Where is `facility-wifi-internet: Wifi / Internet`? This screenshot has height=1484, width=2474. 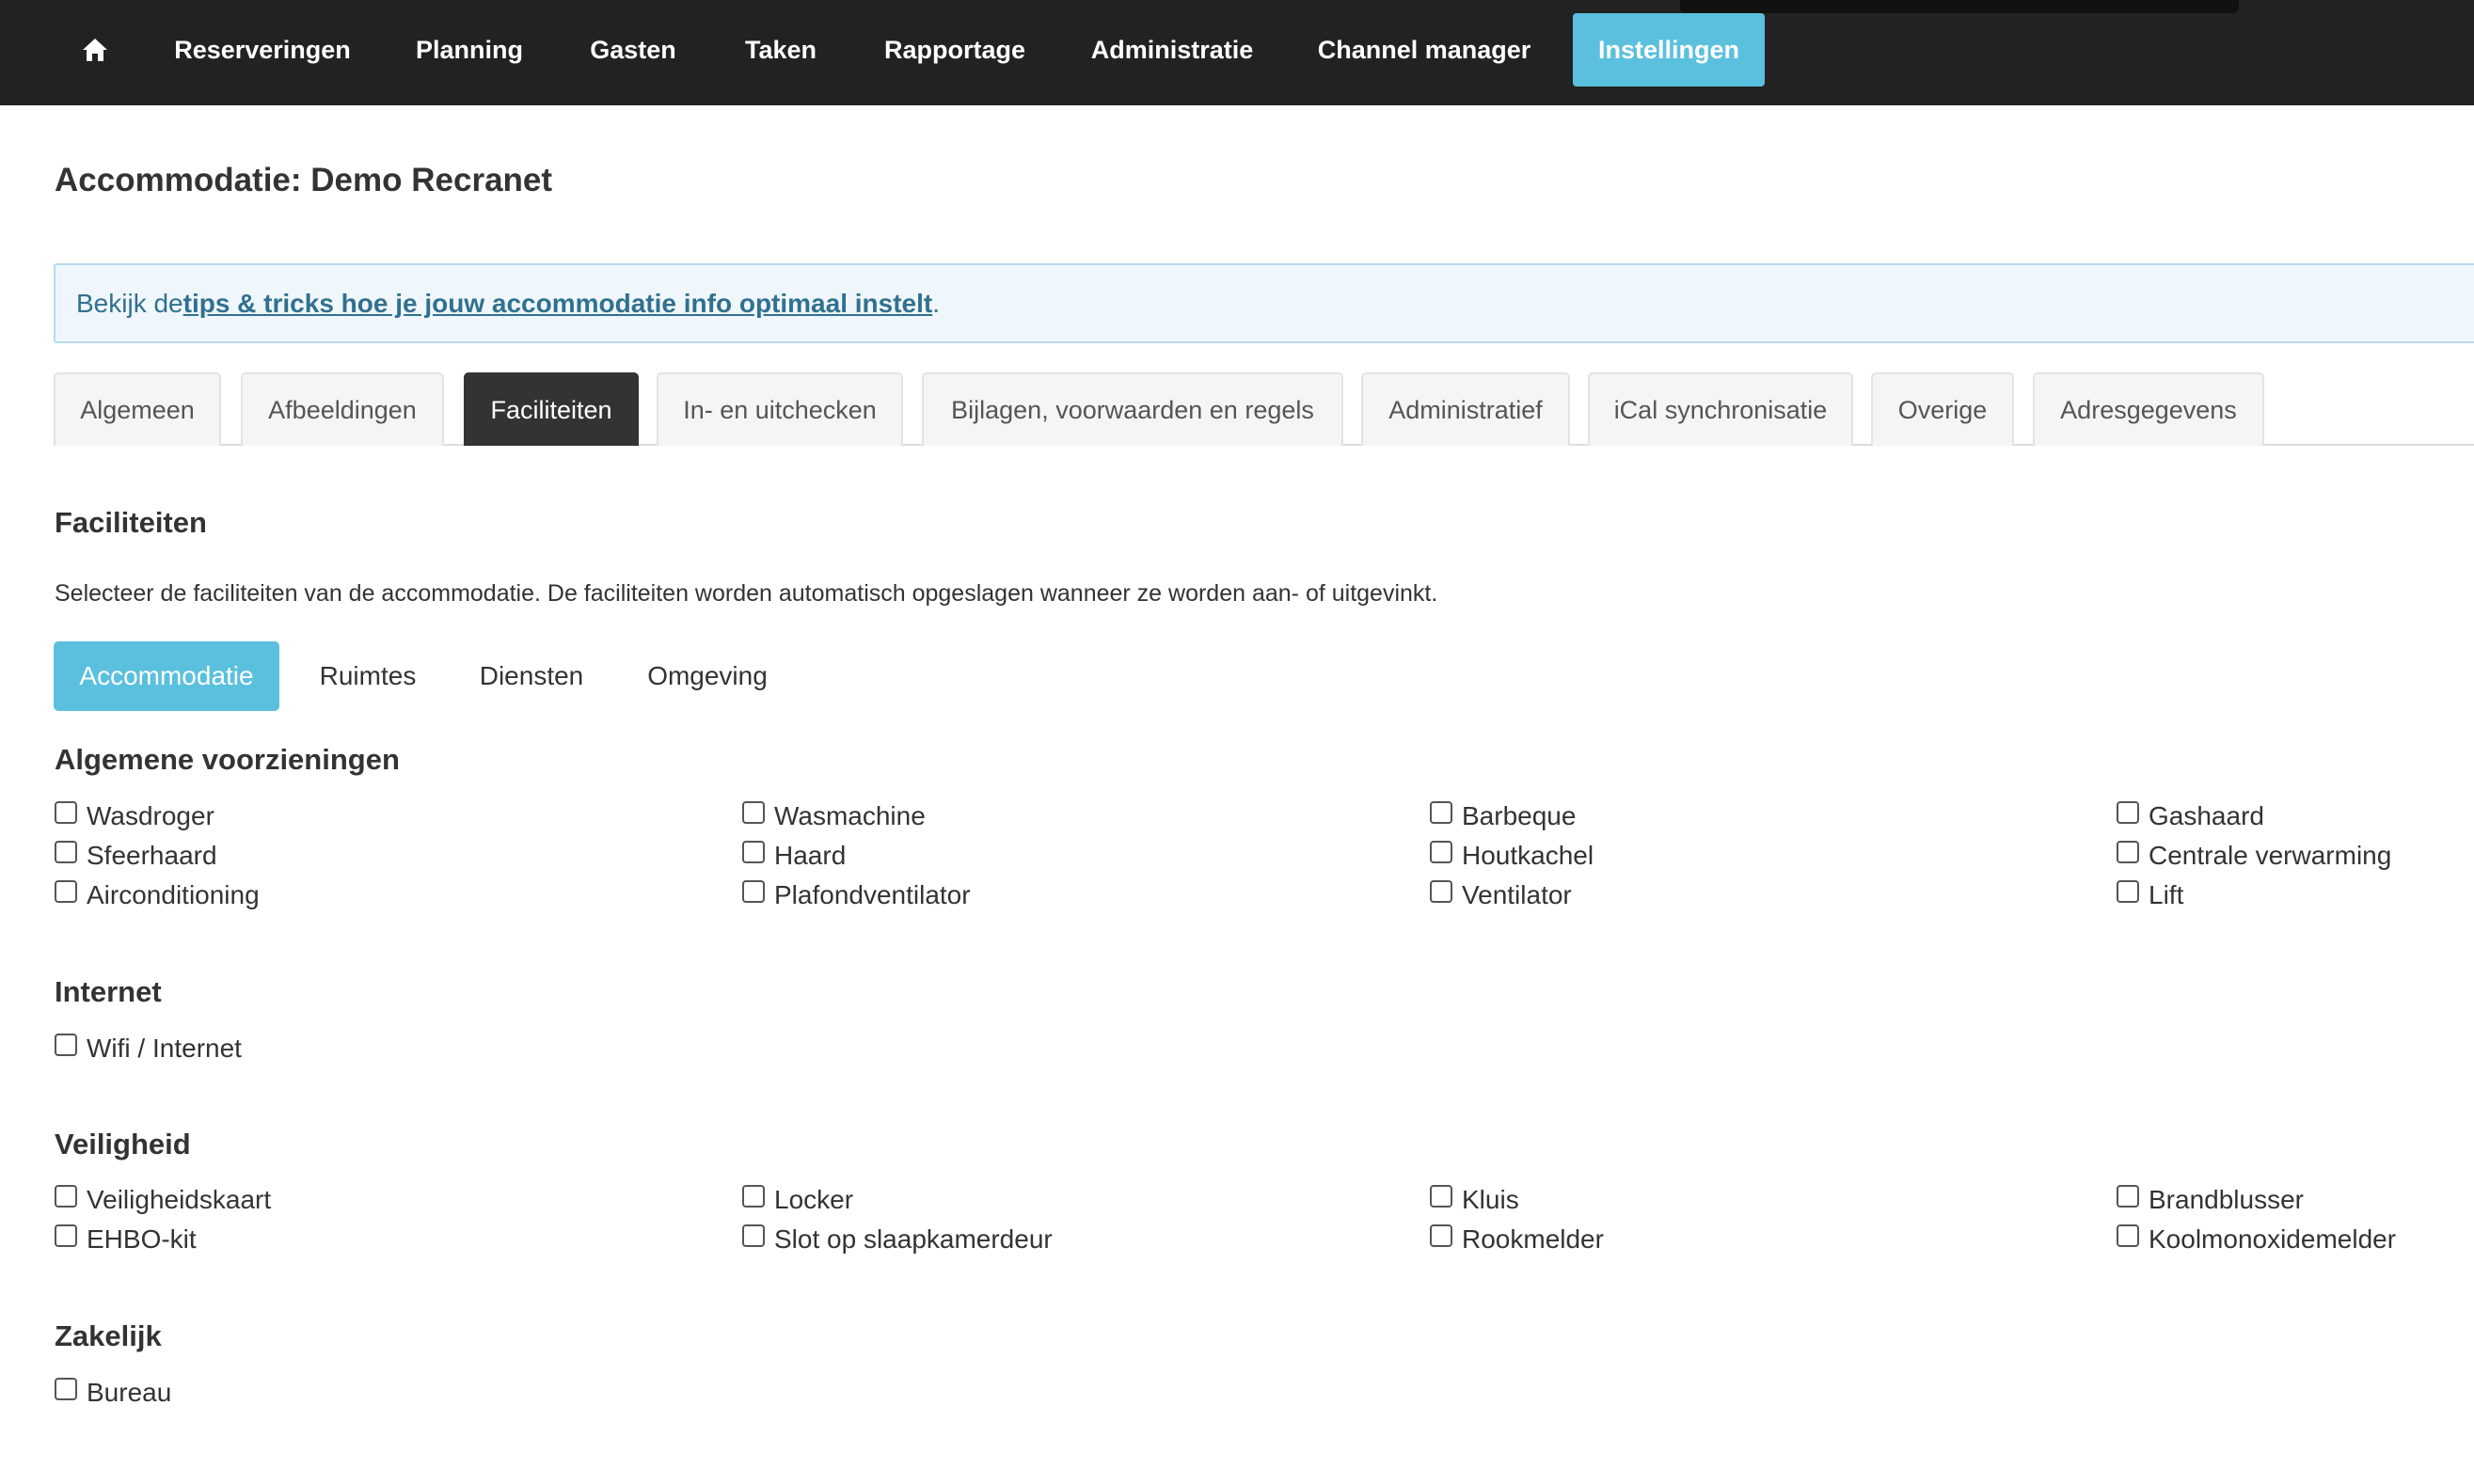
facility-wifi-internet: Wifi / Internet is located at coordinates (148, 1048).